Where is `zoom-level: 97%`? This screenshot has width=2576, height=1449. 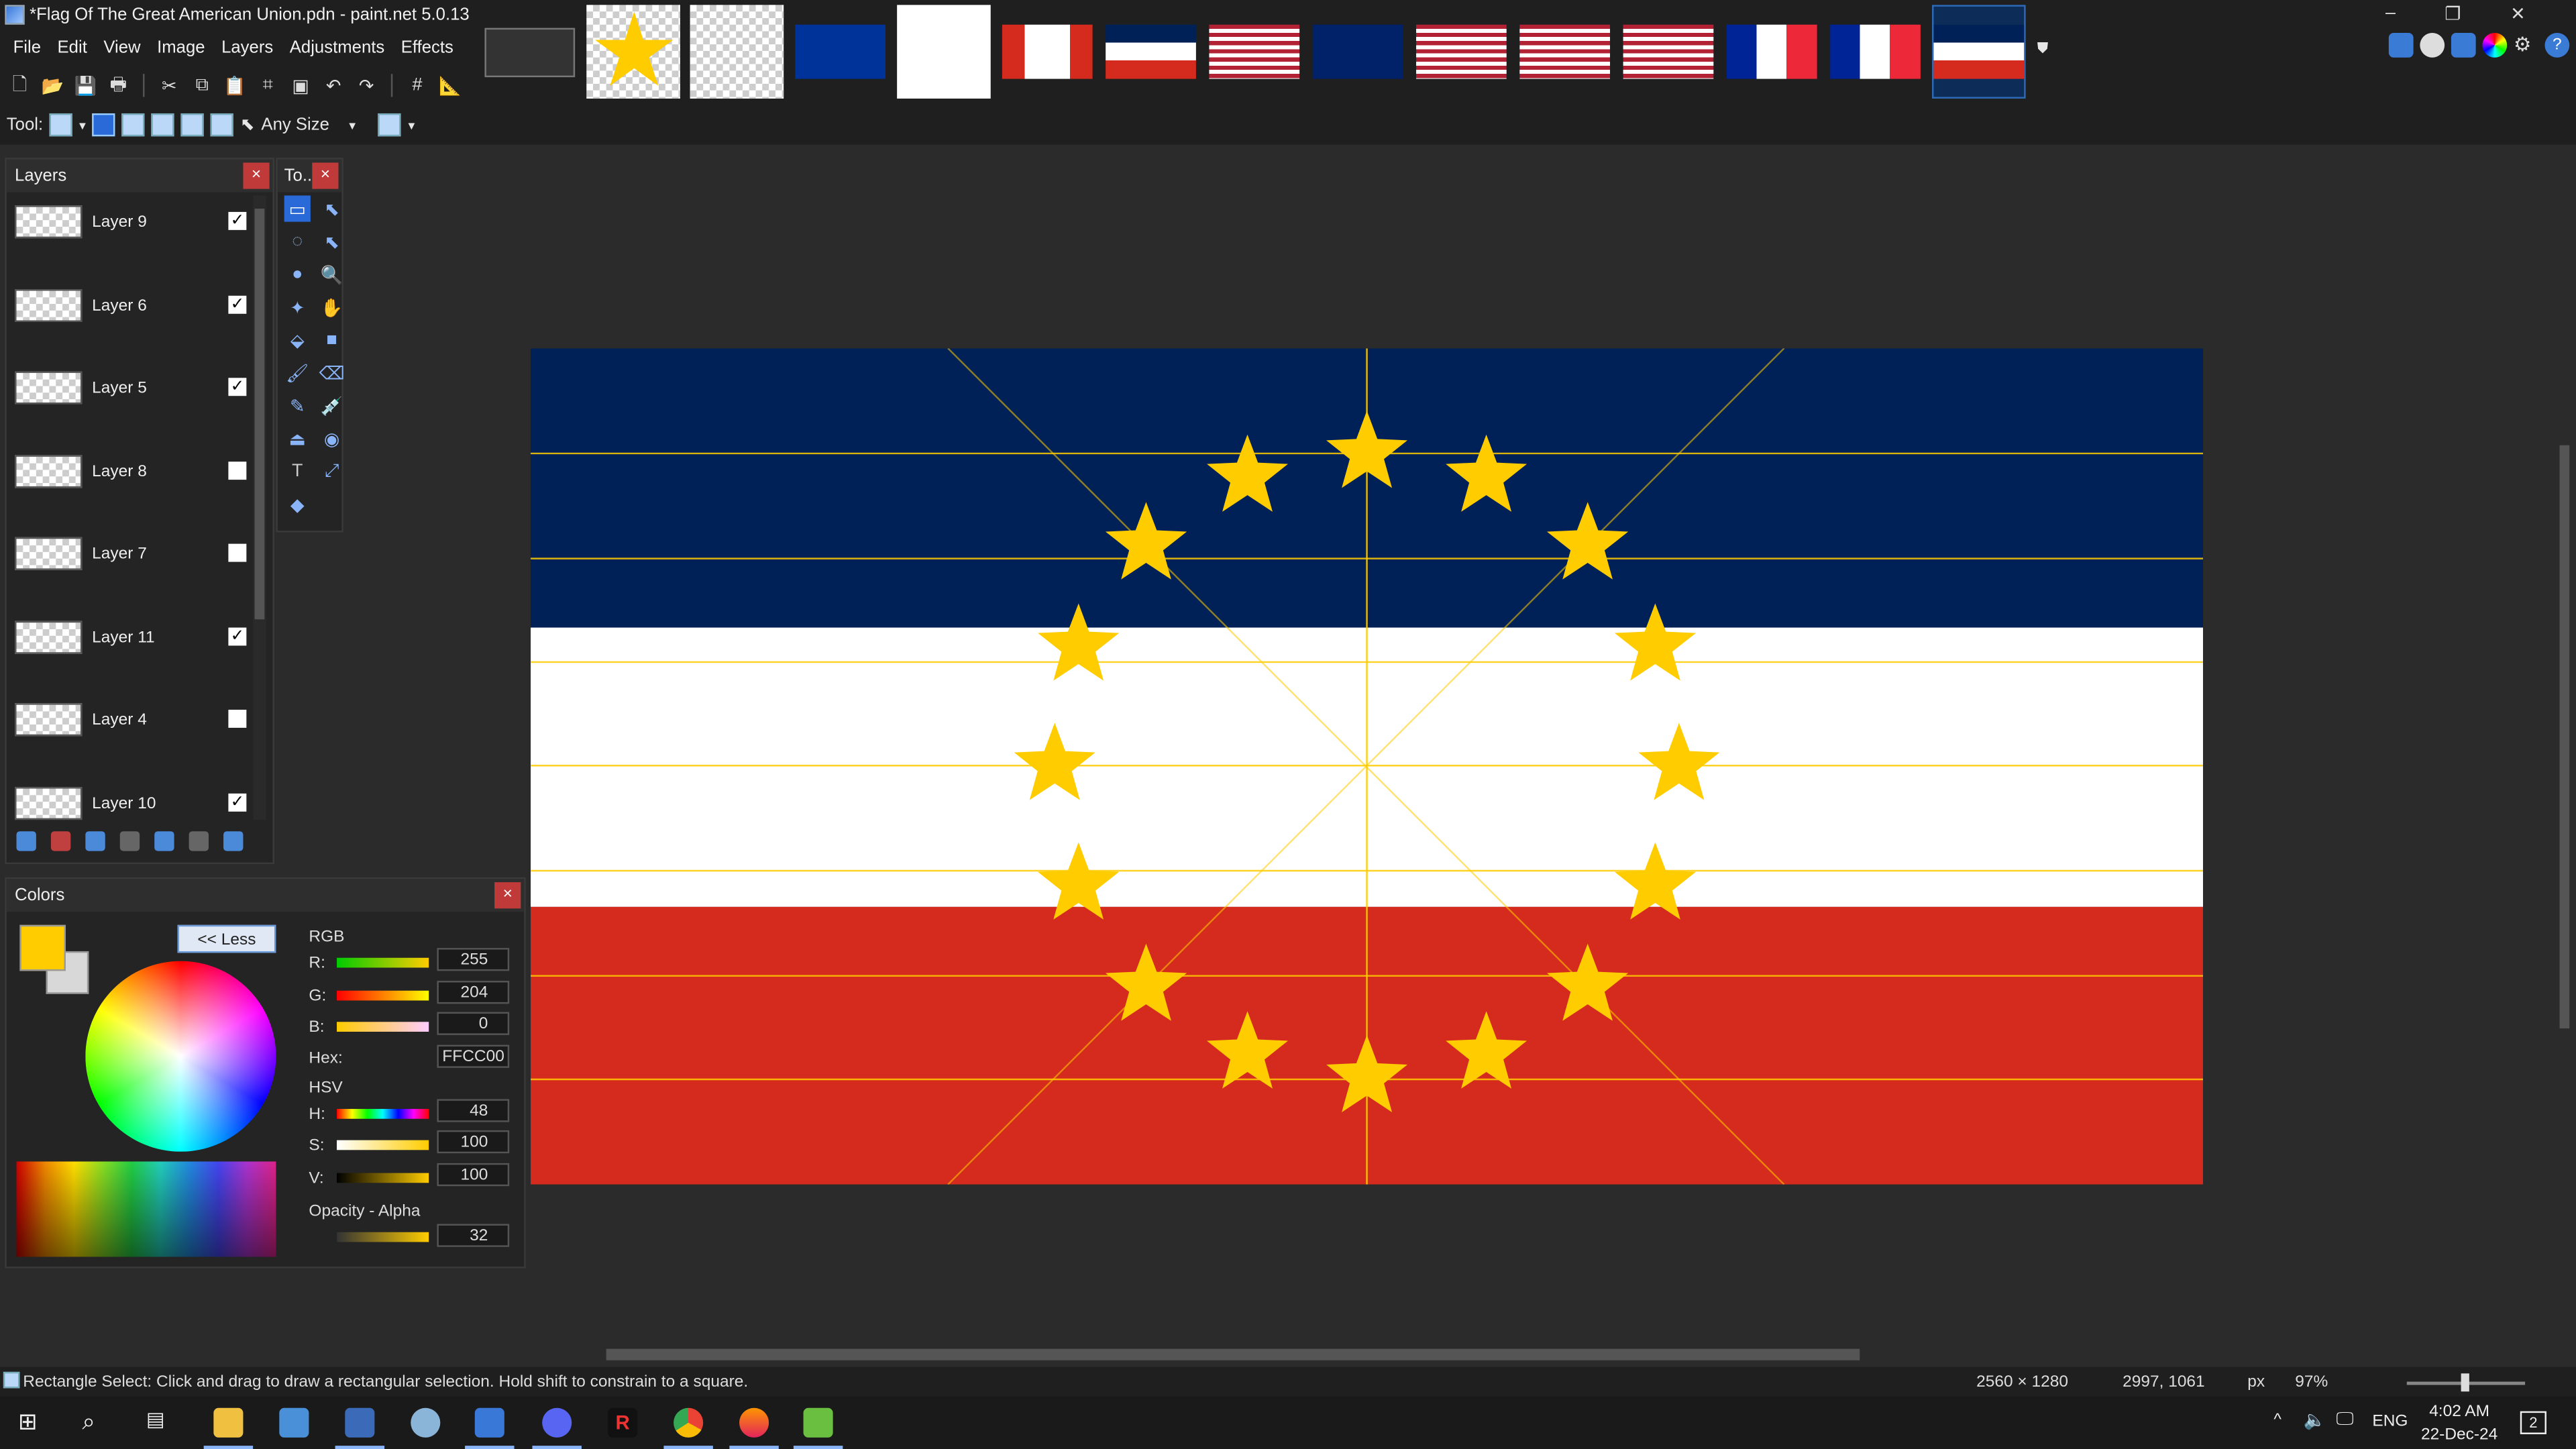 zoom-level: 97% is located at coordinates (2311, 1382).